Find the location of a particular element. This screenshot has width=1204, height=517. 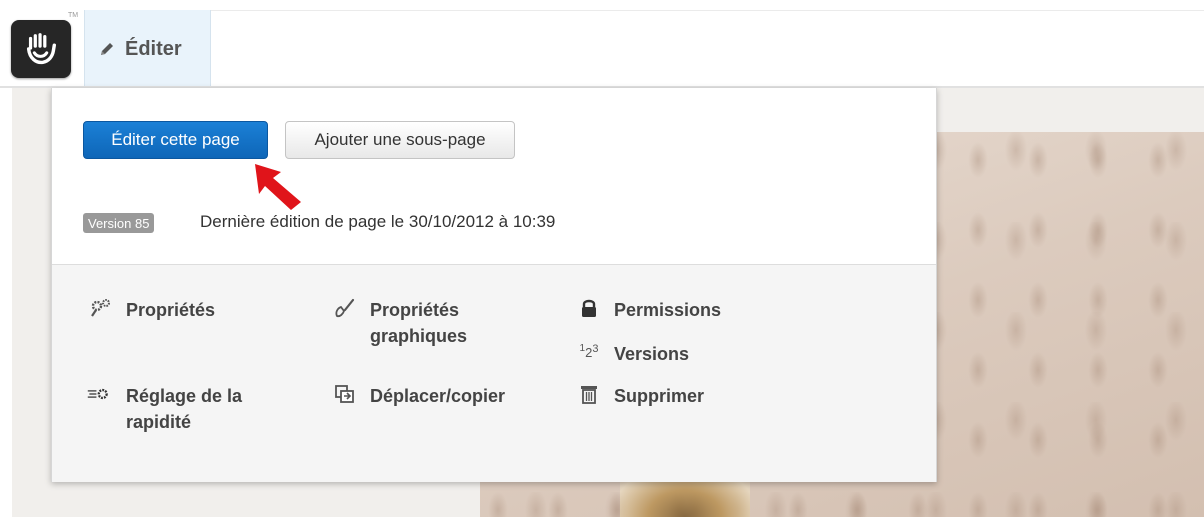

action-speed-settings-label: Réglage de la rapidité is located at coordinates (184, 409).